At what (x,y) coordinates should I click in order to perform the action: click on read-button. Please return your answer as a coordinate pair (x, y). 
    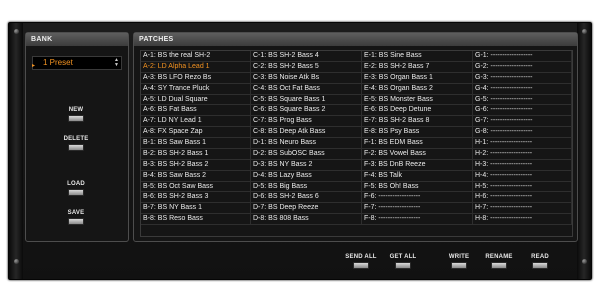
    Looking at the image, I should click on (540, 265).